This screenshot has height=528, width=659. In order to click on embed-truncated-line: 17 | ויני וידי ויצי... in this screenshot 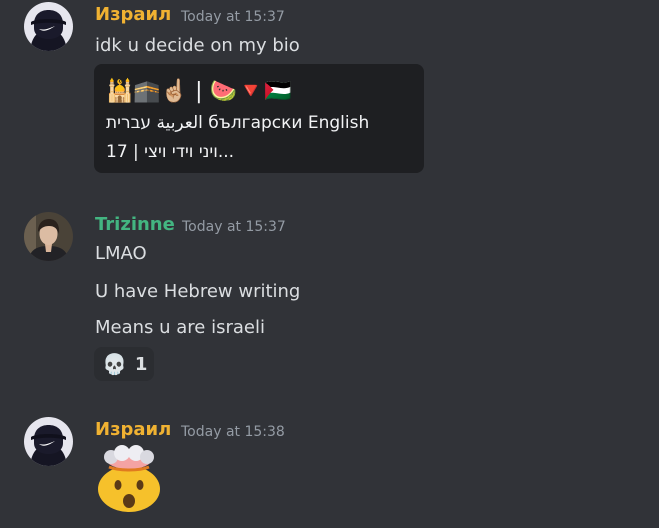, I will do `click(170, 152)`.